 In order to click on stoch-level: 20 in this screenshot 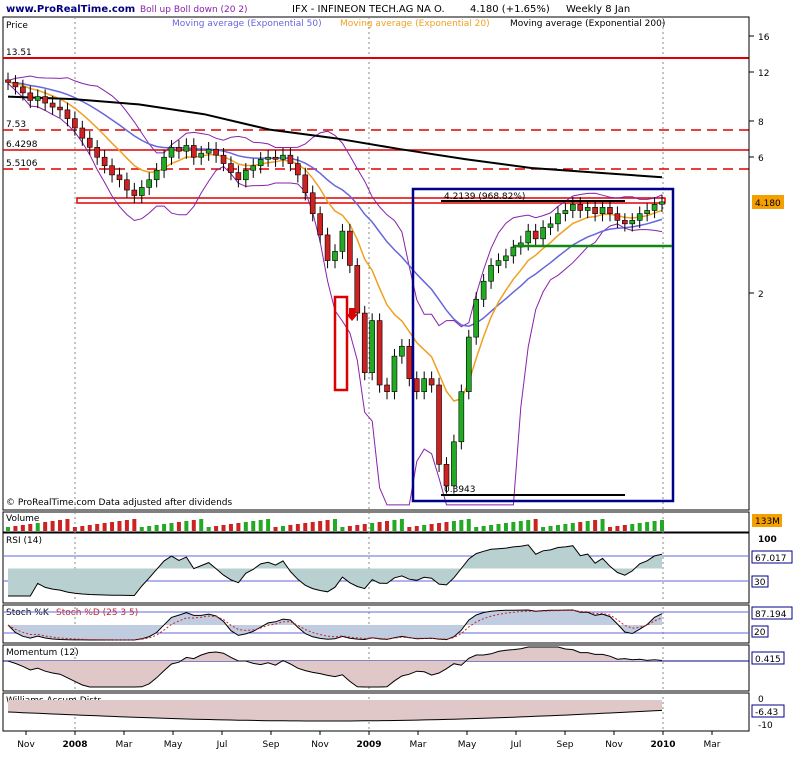, I will do `click(760, 633)`.